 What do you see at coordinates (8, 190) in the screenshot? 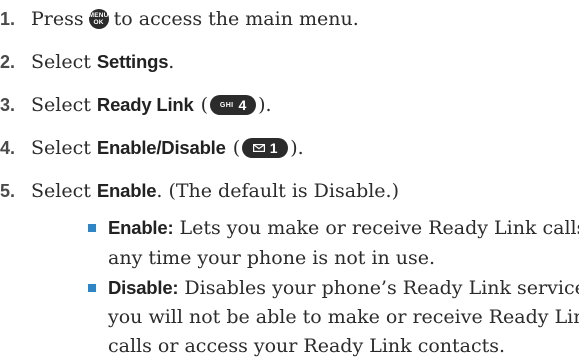
I see `step-number: 5.` at bounding box center [8, 190].